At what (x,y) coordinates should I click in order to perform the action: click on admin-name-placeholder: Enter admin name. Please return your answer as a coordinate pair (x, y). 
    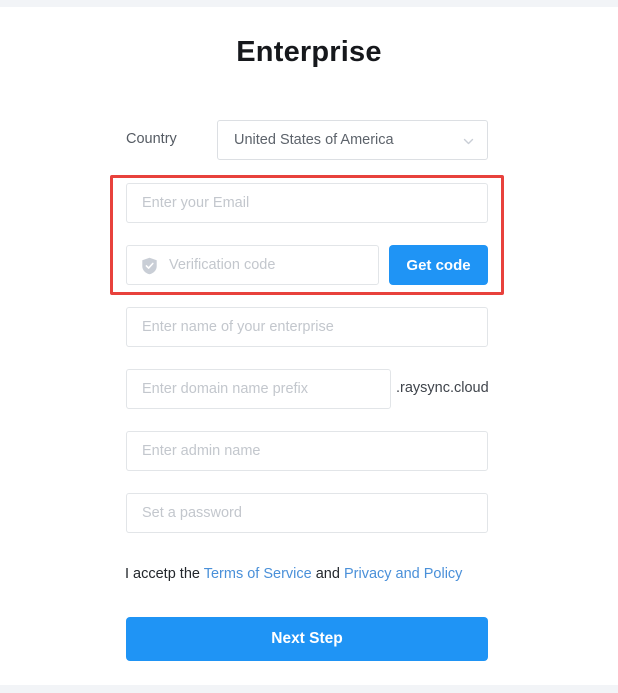
    Looking at the image, I should click on (201, 451).